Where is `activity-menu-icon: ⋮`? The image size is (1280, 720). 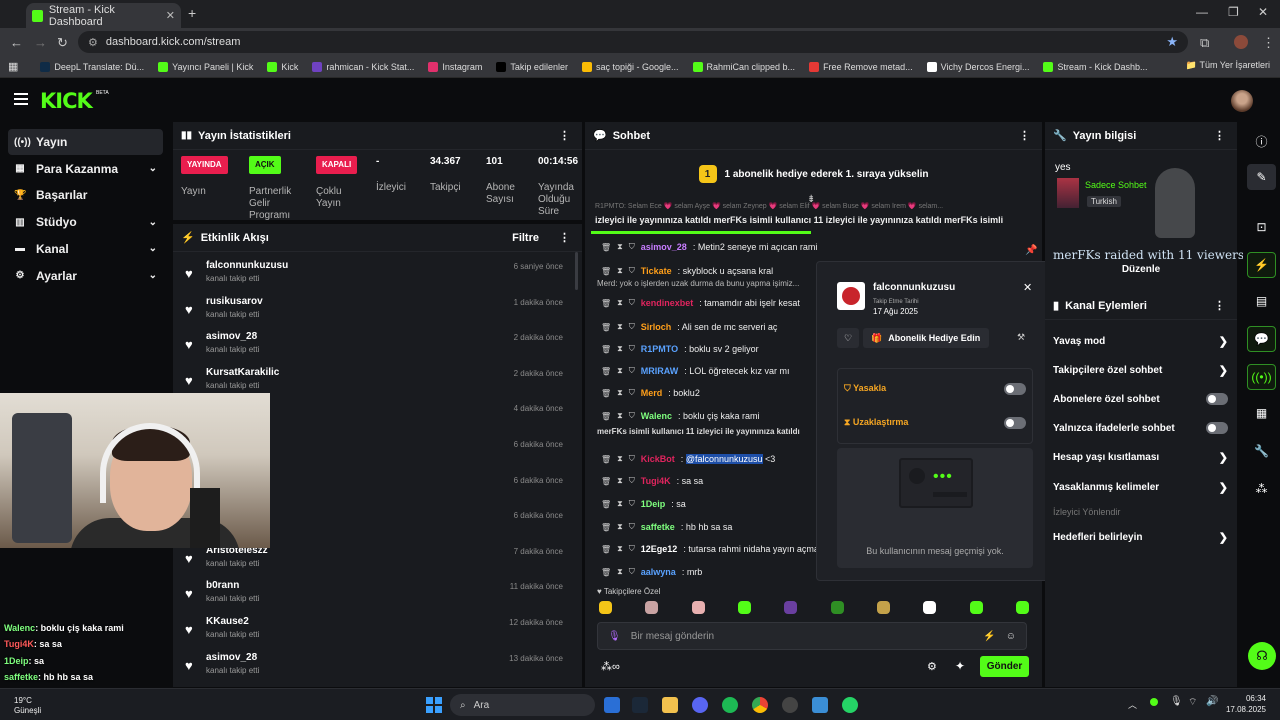
activity-menu-icon: ⋮ is located at coordinates (564, 237).